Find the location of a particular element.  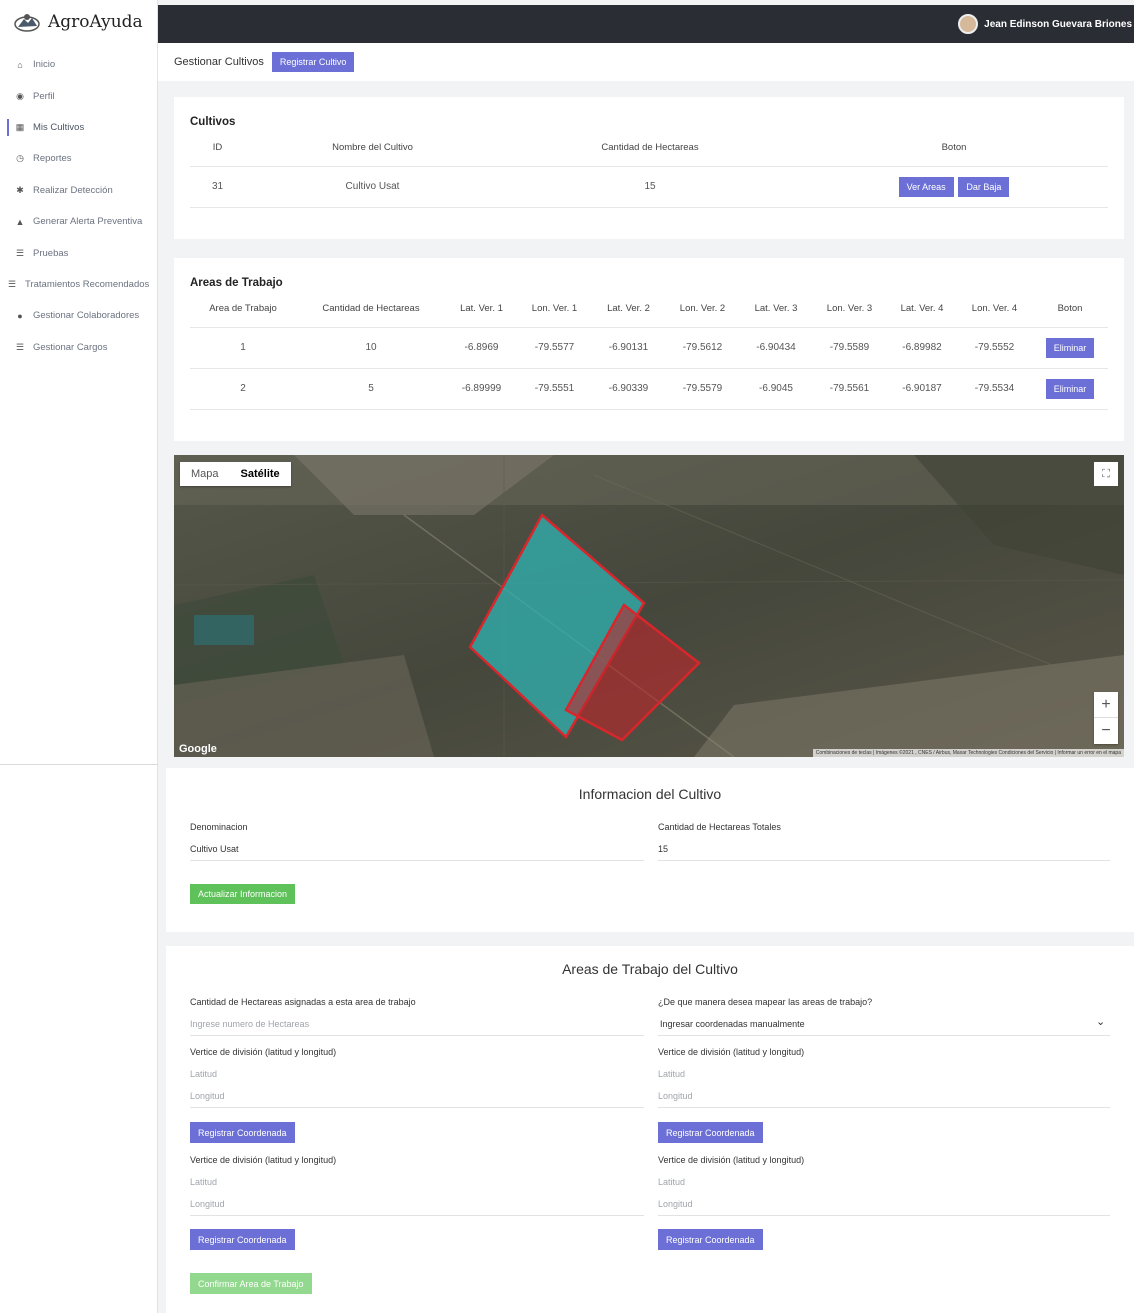

table-cell: -79.5579 is located at coordinates (702, 388).